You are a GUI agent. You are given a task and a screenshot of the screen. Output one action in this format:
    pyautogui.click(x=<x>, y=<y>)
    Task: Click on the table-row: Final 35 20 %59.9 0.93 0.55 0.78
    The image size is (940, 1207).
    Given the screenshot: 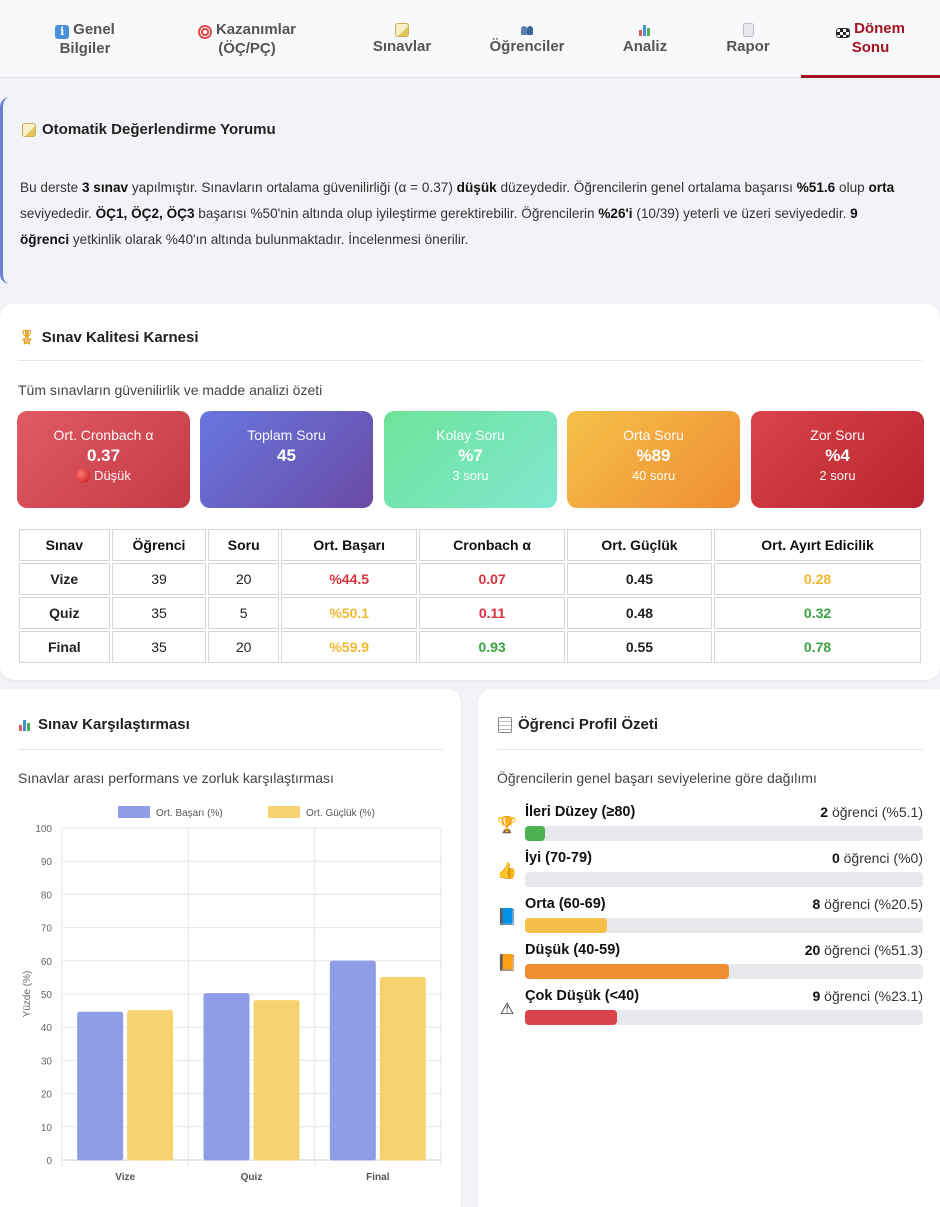 What is the action you would take?
    pyautogui.click(x=470, y=647)
    